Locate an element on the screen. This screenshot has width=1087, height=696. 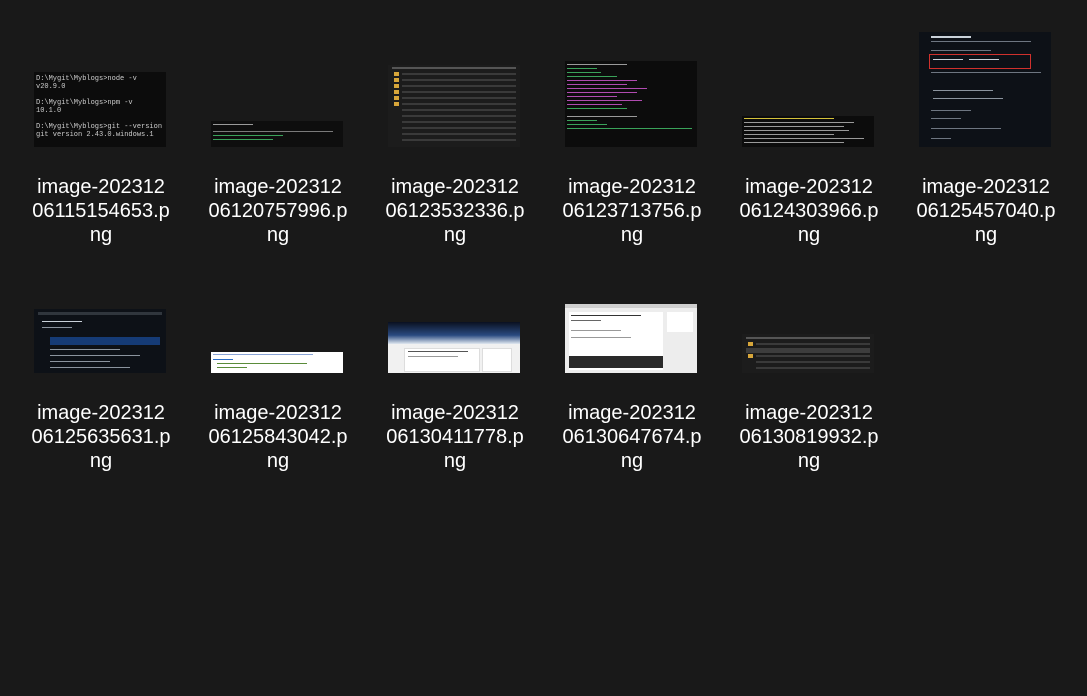
file-name: image-202312 06125843042.p ng is located at coordinates (278, 437).